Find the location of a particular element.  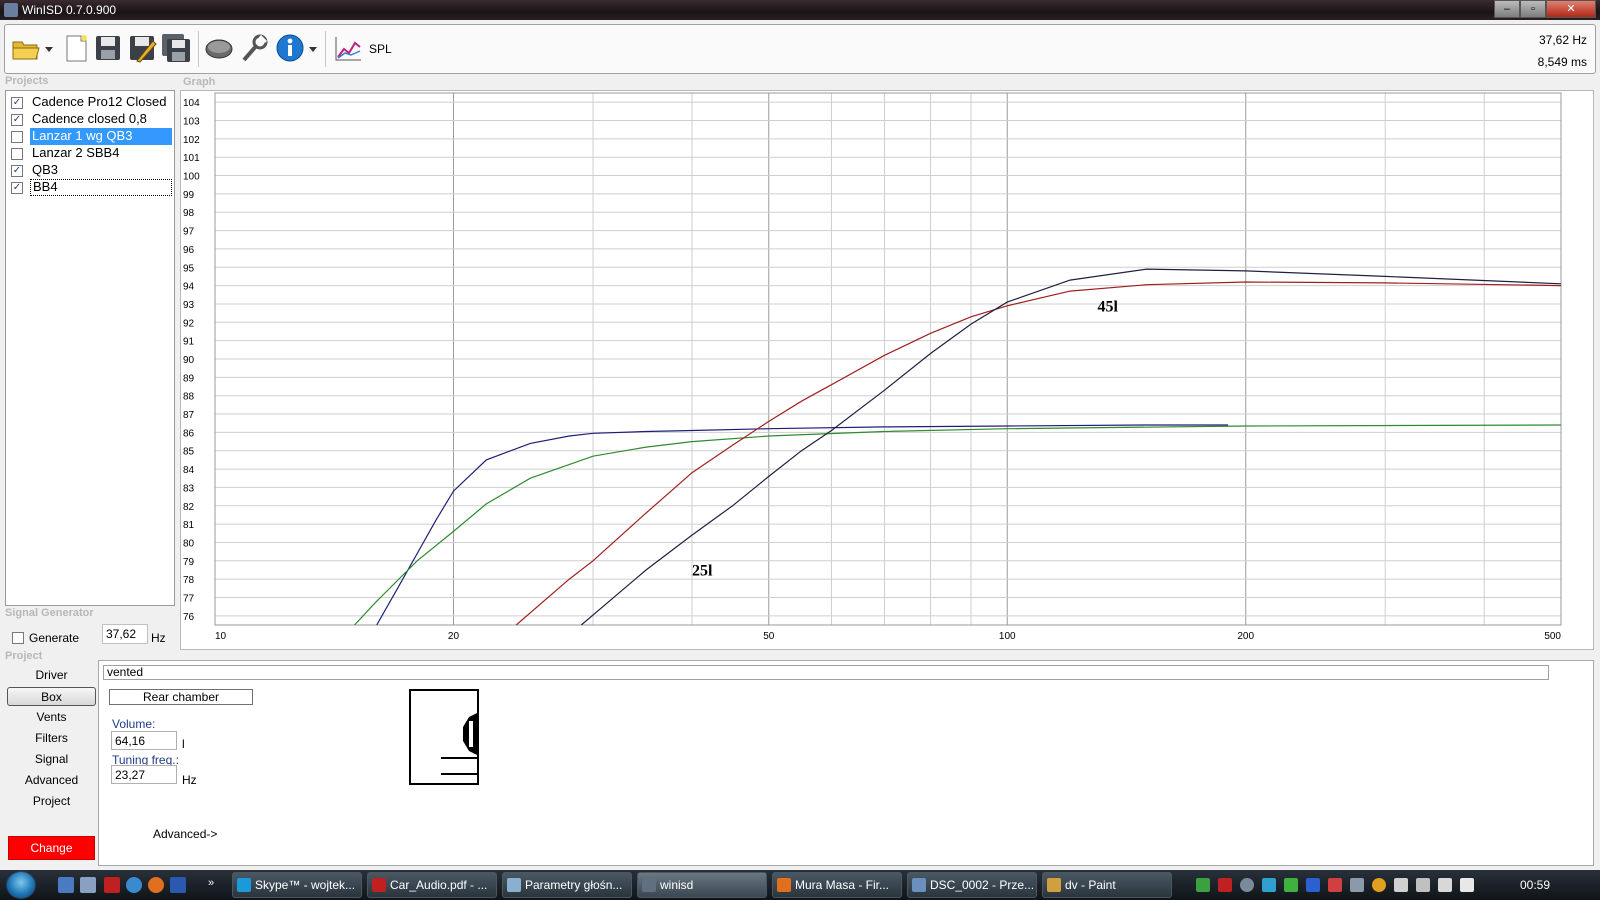

open-folder-icon is located at coordinates (26, 48).